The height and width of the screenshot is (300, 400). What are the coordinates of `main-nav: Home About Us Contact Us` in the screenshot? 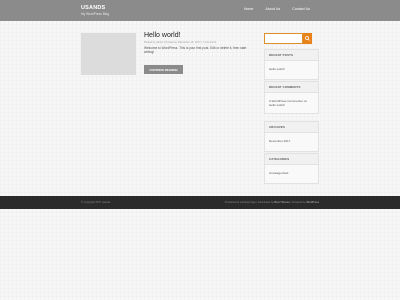 It's located at (277, 9).